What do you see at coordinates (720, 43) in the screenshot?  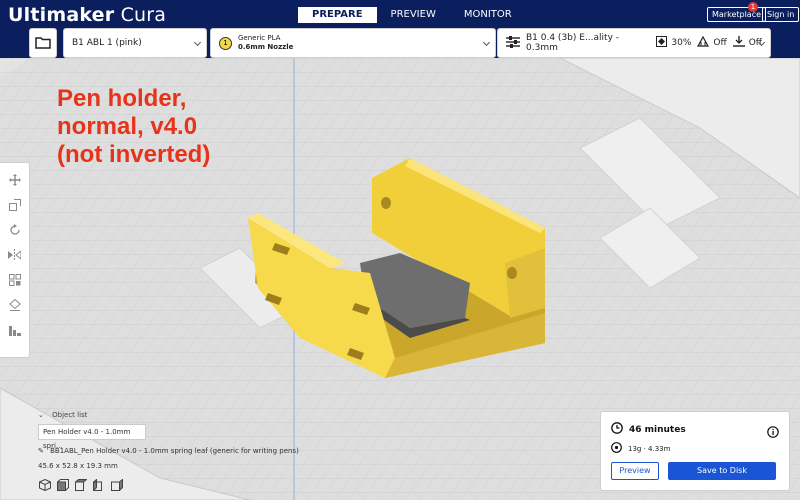 I see `support-value: Off` at bounding box center [720, 43].